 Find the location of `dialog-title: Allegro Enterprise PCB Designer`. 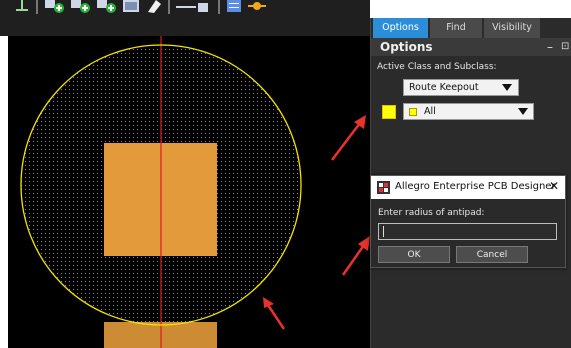

dialog-title: Allegro Enterprise PCB Designer is located at coordinates (475, 186).